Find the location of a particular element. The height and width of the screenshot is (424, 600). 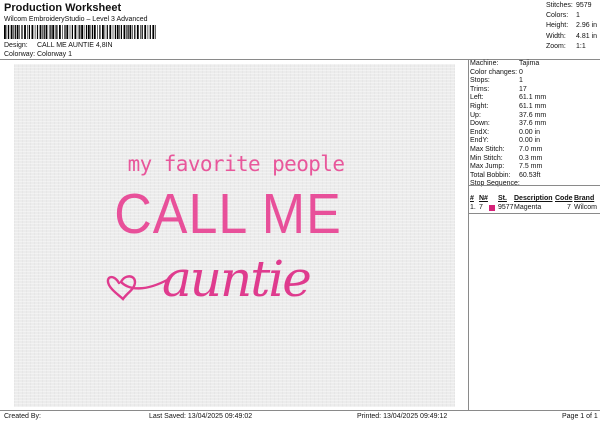

row-index: 1. is located at coordinates (473, 207).